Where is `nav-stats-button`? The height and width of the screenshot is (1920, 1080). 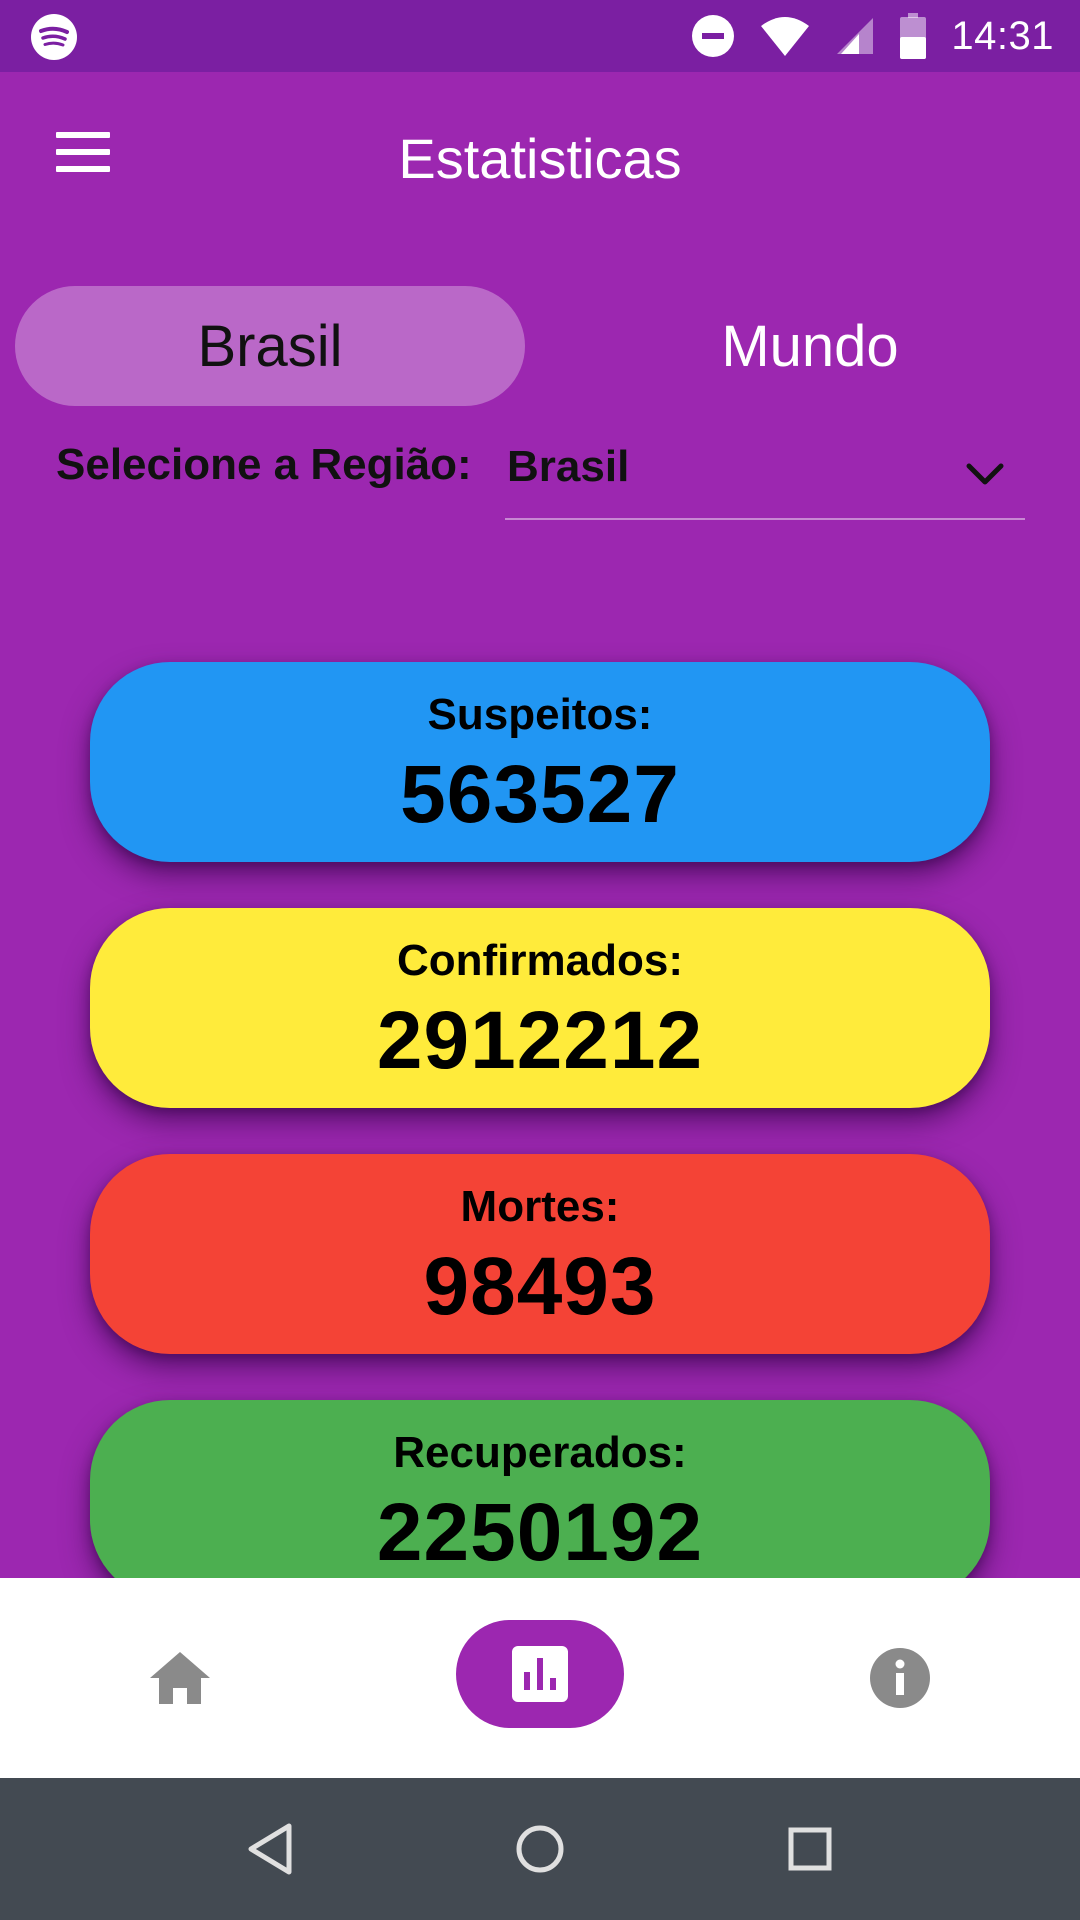
nav-stats-button is located at coordinates (540, 1674).